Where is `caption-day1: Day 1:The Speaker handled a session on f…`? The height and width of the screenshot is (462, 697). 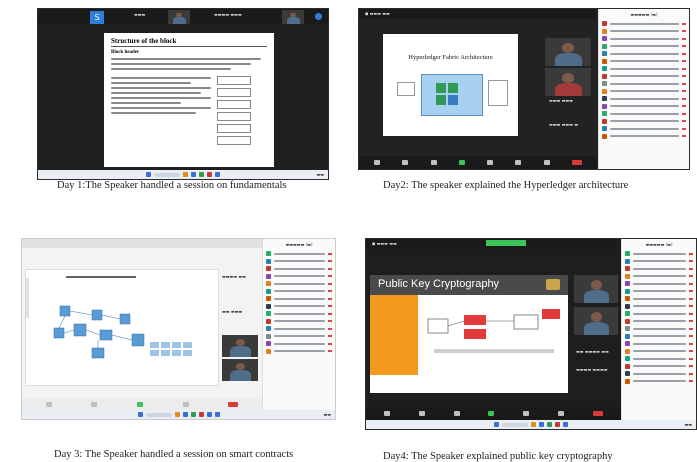
caption-day1: Day 1:The Speaker handled a session on f… is located at coordinates (172, 185).